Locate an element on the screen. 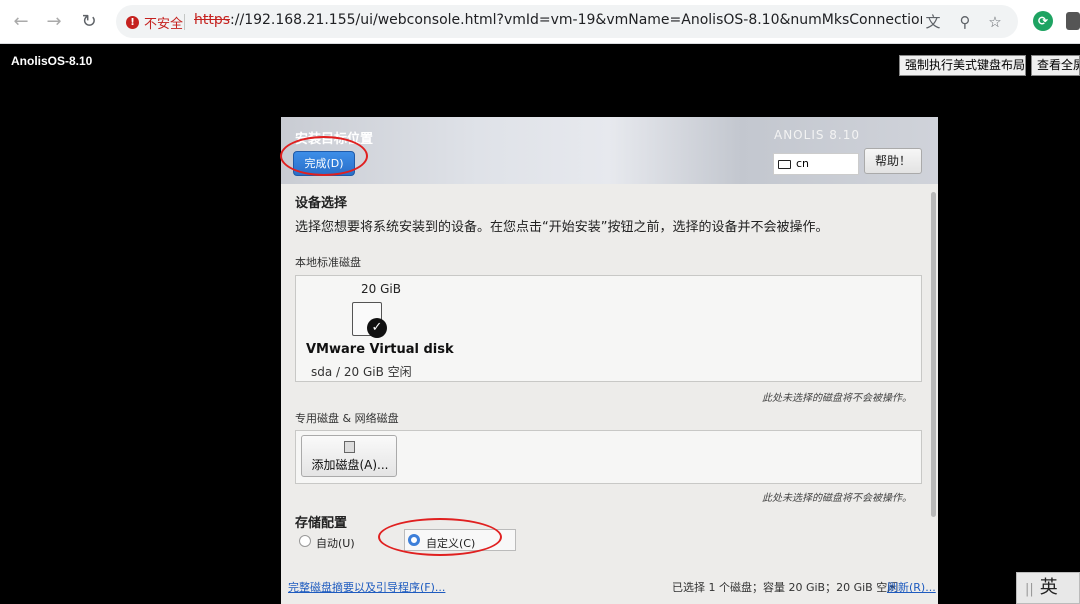  ime-indicator: || 英 is located at coordinates (1048, 588).